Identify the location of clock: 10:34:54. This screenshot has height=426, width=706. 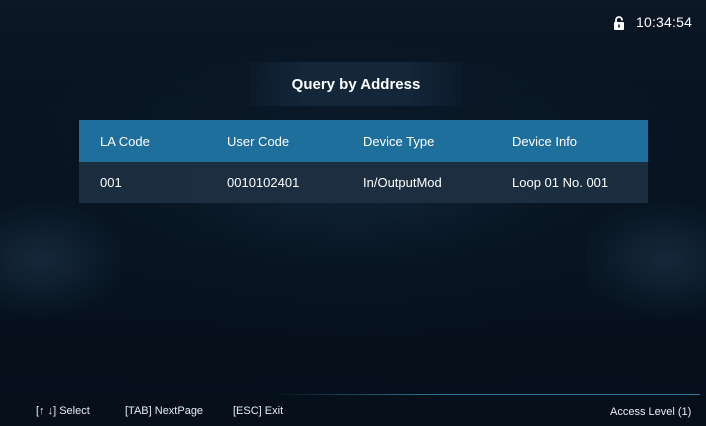
(664, 22).